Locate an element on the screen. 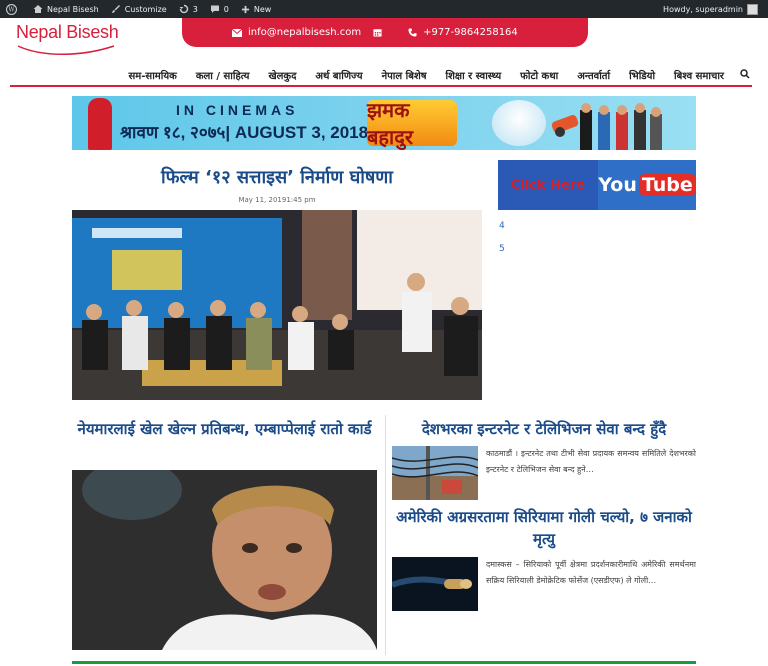  logo-swoosh-icon is located at coordinates (66, 50).